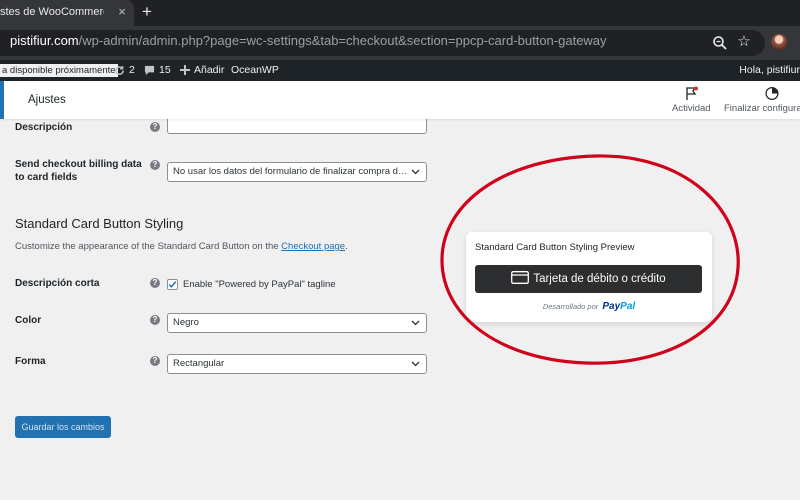  I want to click on short-description-label: Descripción corta, so click(57, 283).